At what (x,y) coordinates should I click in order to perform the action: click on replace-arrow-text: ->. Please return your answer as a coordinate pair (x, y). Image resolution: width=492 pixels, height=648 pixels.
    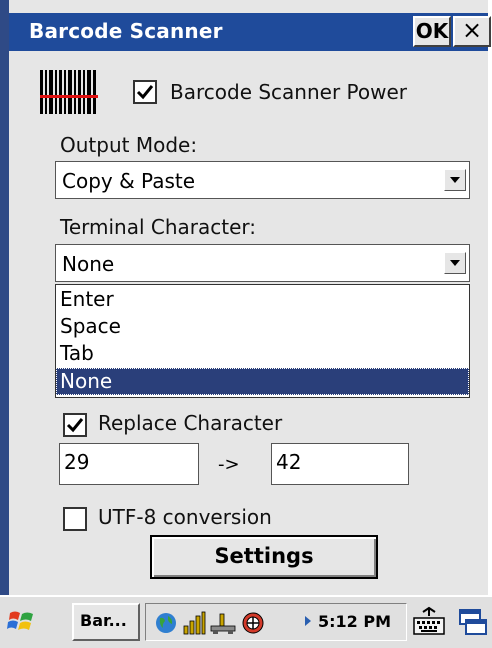
    Looking at the image, I should click on (229, 464).